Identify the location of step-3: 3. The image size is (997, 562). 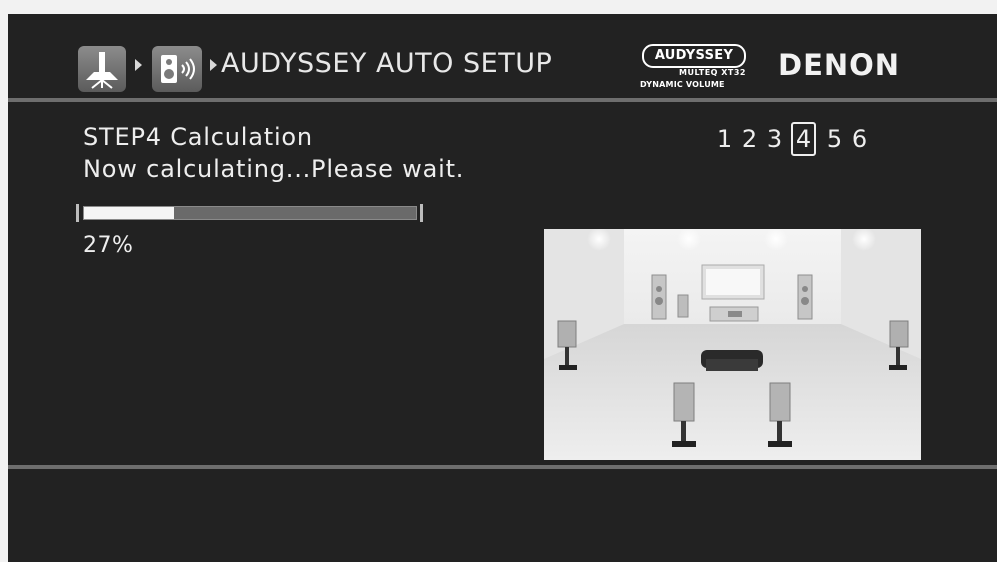
(774, 139).